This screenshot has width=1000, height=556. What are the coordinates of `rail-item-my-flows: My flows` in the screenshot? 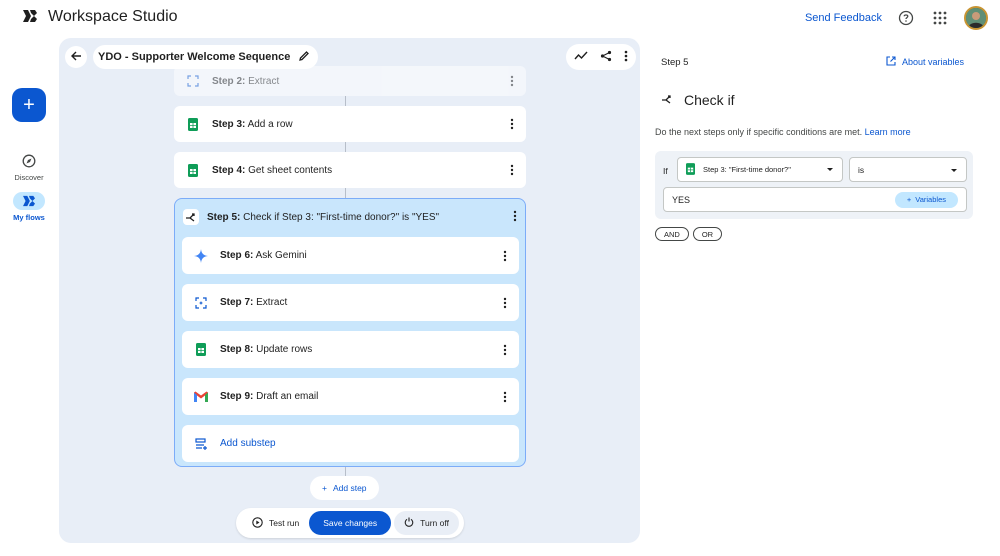 It's located at (29, 207).